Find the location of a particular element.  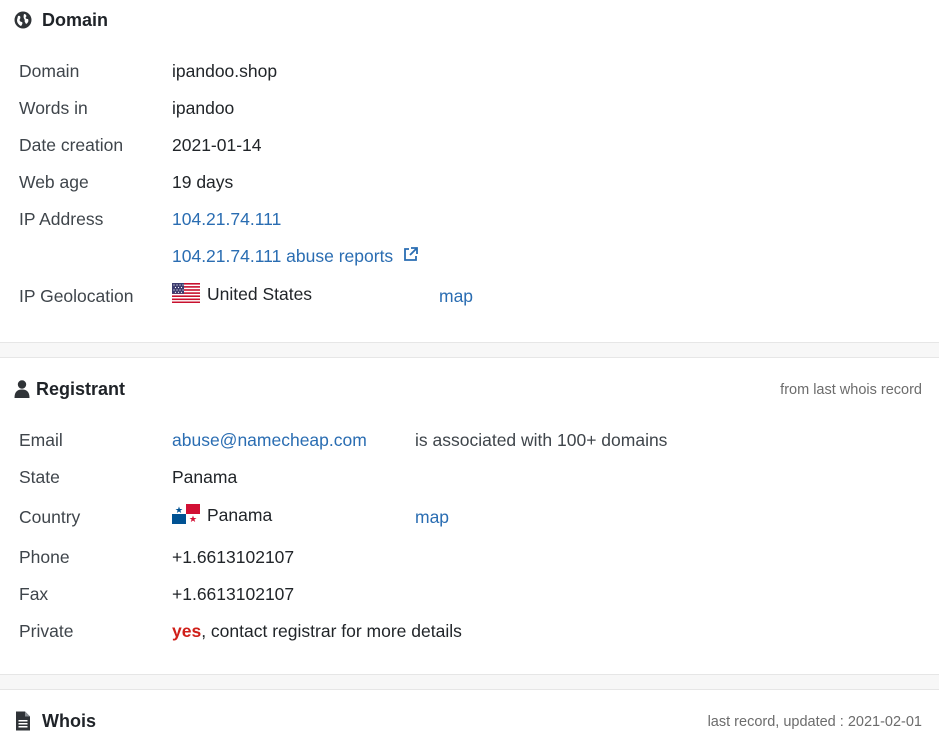

ip-address-link: 104.21.74.111 is located at coordinates (226, 219).